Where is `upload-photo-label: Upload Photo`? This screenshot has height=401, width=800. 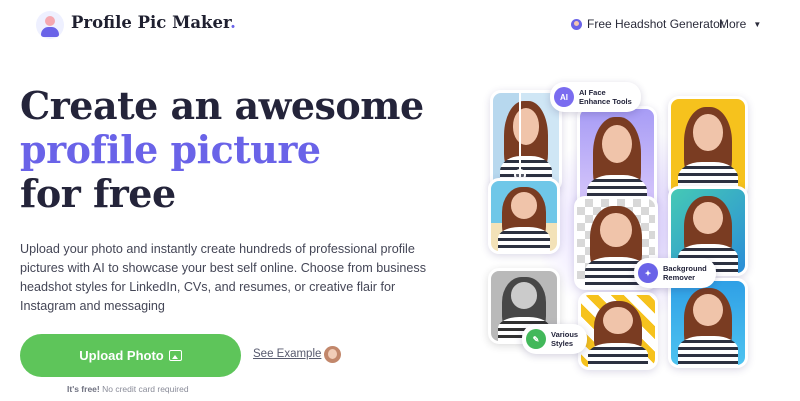
upload-photo-label: Upload Photo is located at coordinates (121, 355).